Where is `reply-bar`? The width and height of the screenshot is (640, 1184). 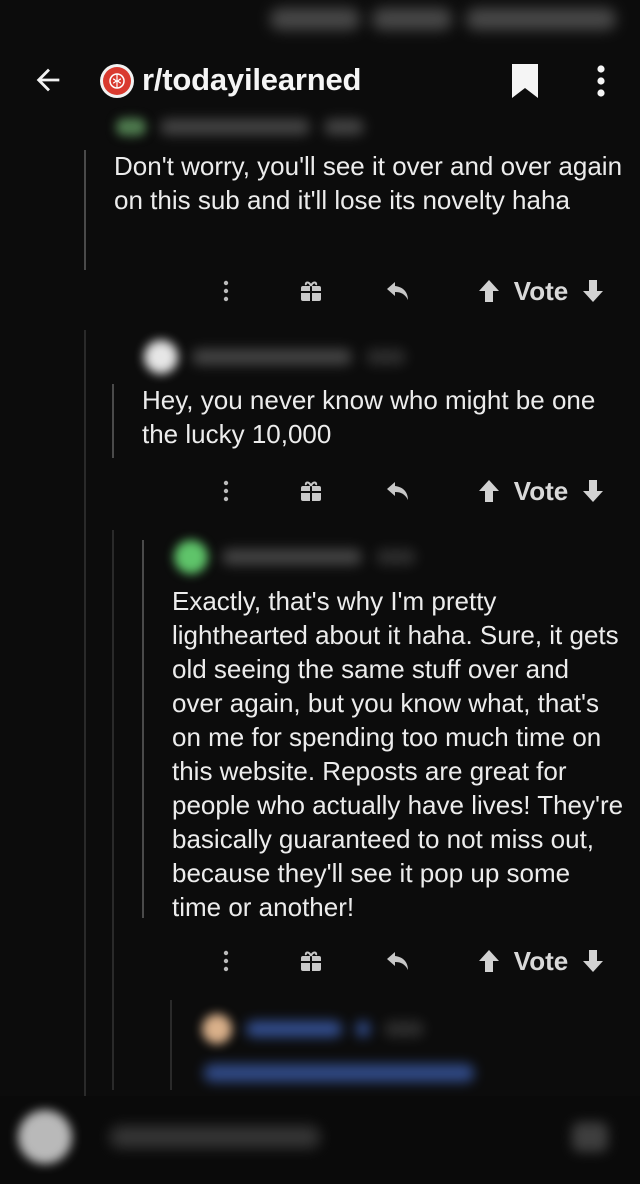
reply-bar is located at coordinates (320, 1140).